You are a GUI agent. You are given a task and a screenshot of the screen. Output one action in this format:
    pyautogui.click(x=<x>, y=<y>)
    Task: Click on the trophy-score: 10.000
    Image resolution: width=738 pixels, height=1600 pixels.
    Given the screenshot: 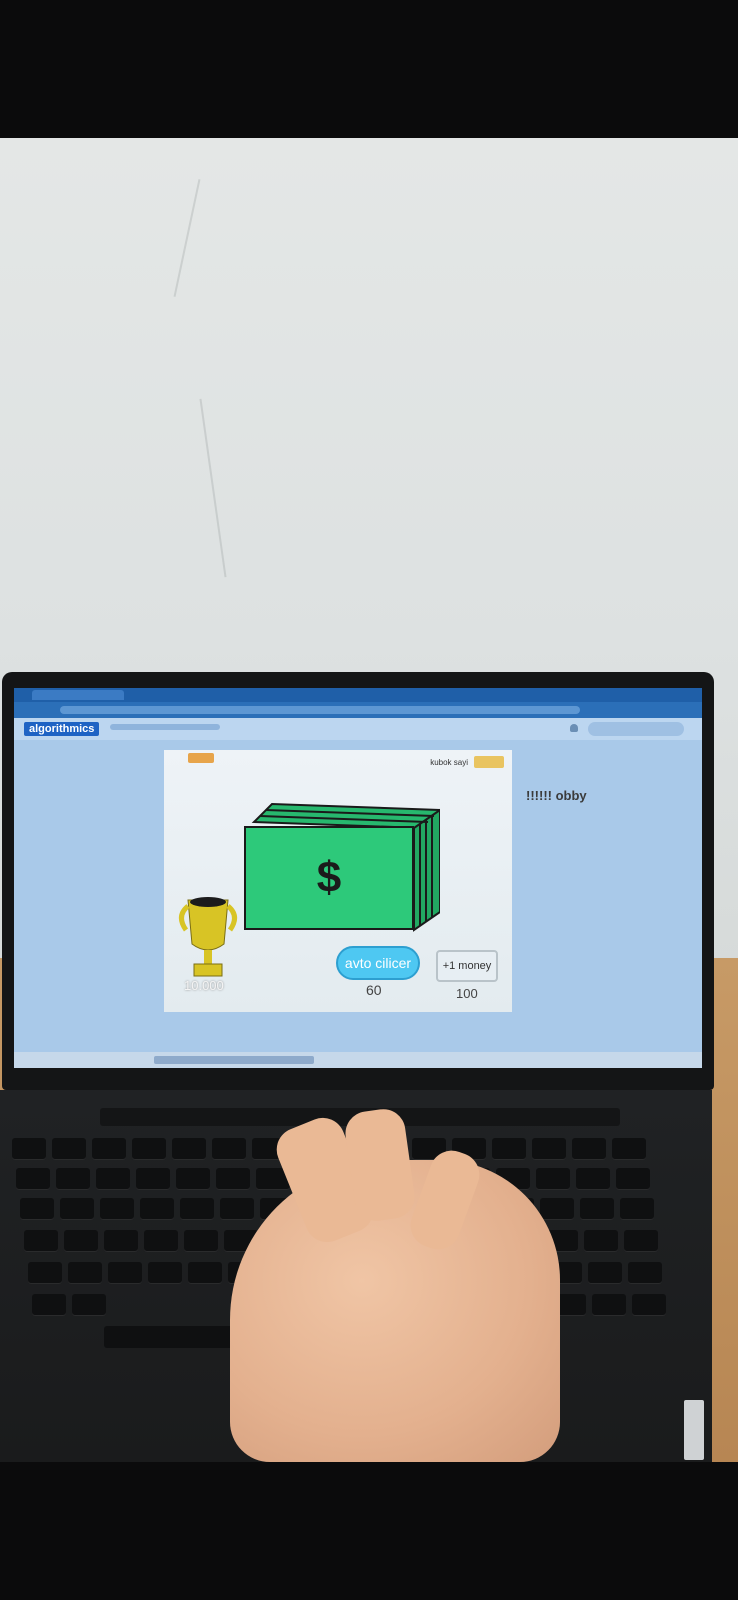 What is the action you would take?
    pyautogui.click(x=204, y=985)
    